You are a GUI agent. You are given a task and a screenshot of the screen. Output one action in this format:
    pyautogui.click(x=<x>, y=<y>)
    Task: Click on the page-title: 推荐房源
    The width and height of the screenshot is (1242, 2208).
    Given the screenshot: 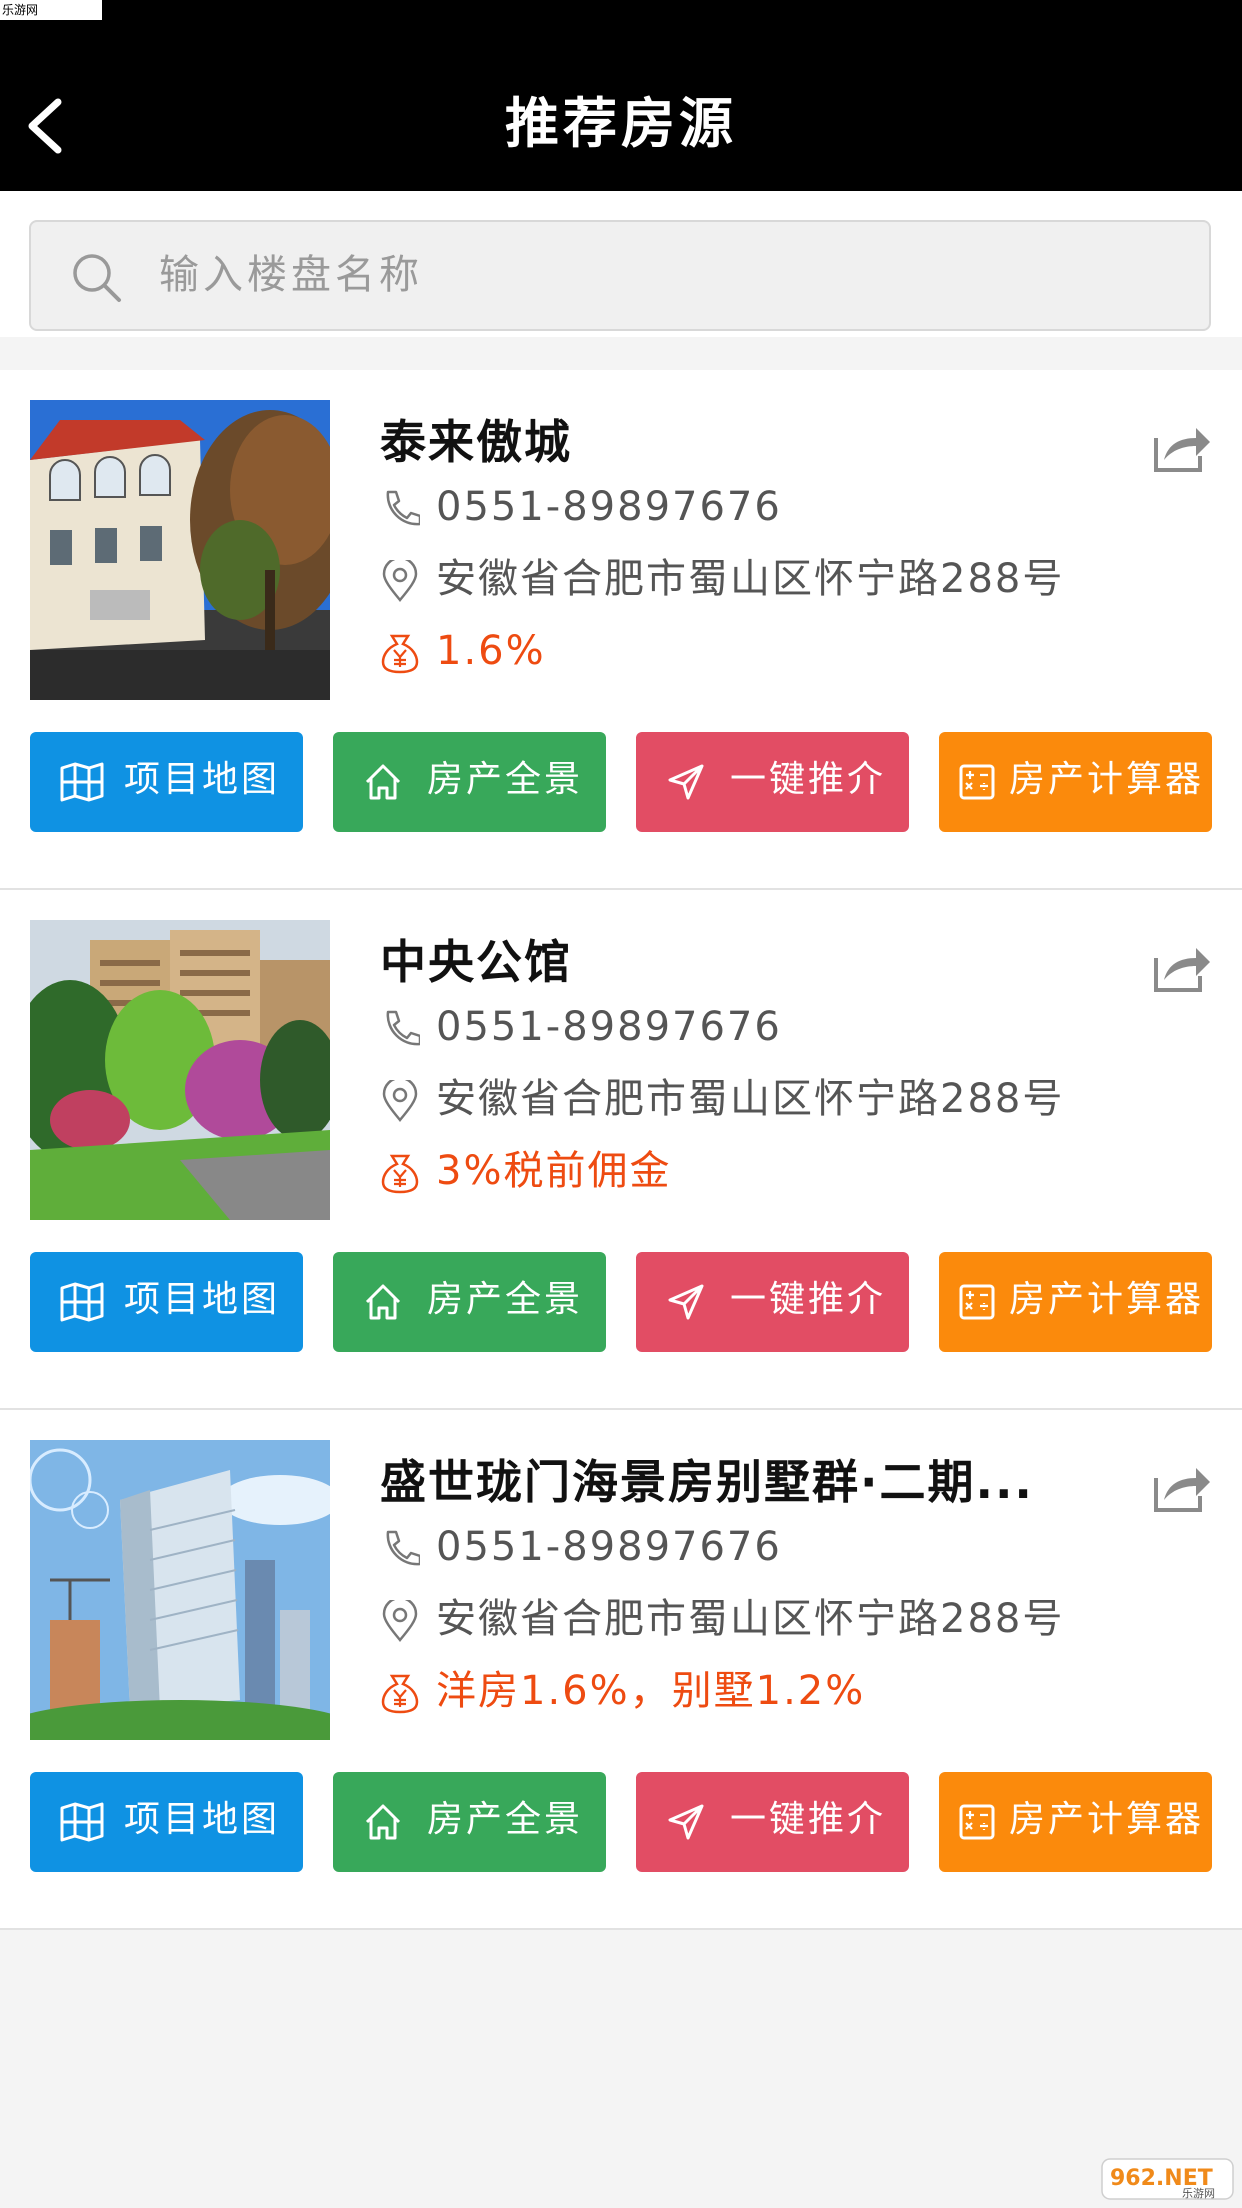 What is the action you would take?
    pyautogui.click(x=621, y=123)
    